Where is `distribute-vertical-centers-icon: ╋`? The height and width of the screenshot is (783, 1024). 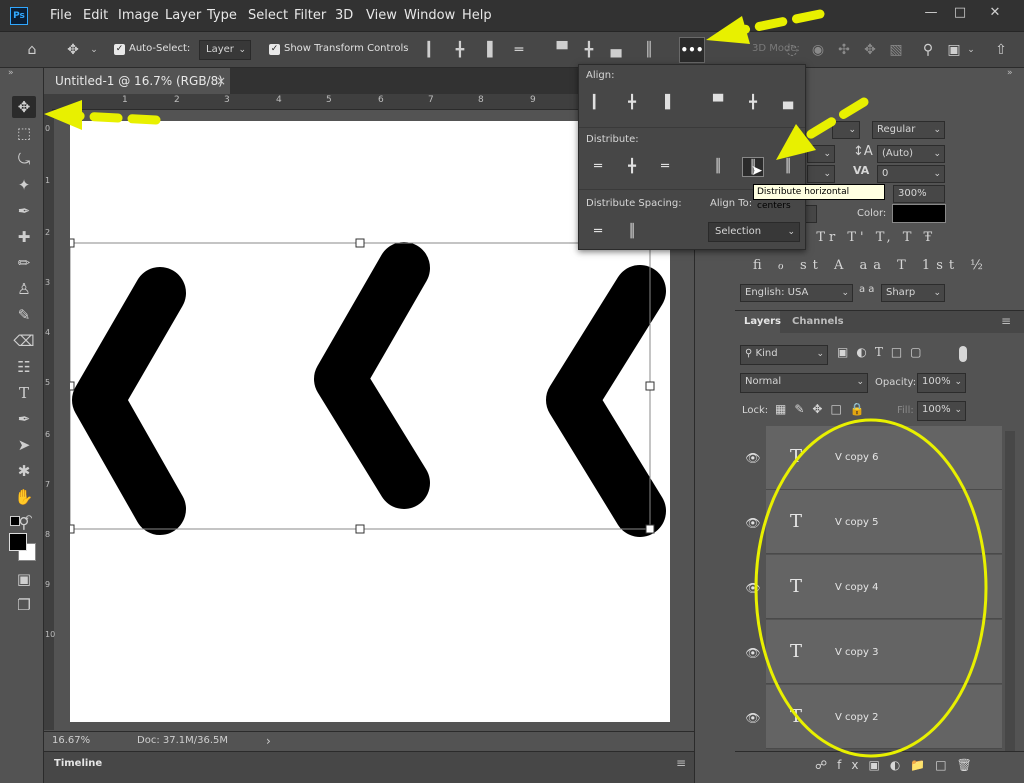 distribute-vertical-centers-icon: ╋ is located at coordinates (632, 167).